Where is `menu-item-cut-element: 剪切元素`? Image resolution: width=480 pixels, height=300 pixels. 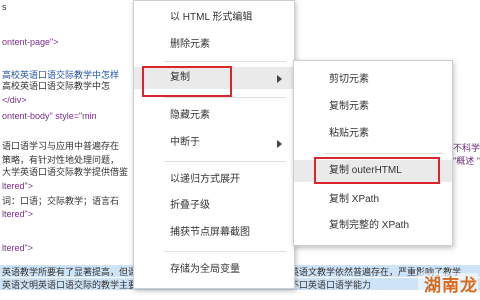 menu-item-cut-element: 剪切元素 is located at coordinates (373, 80).